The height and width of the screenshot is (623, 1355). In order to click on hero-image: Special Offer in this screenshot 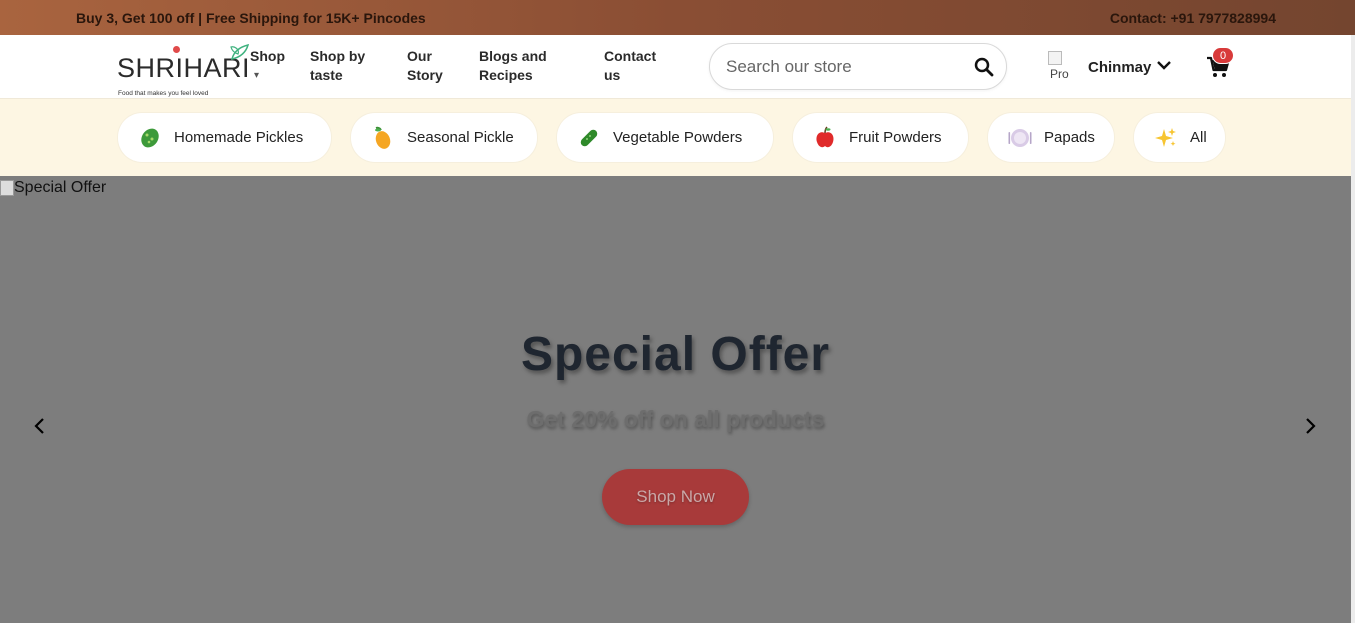, I will do `click(53, 188)`.